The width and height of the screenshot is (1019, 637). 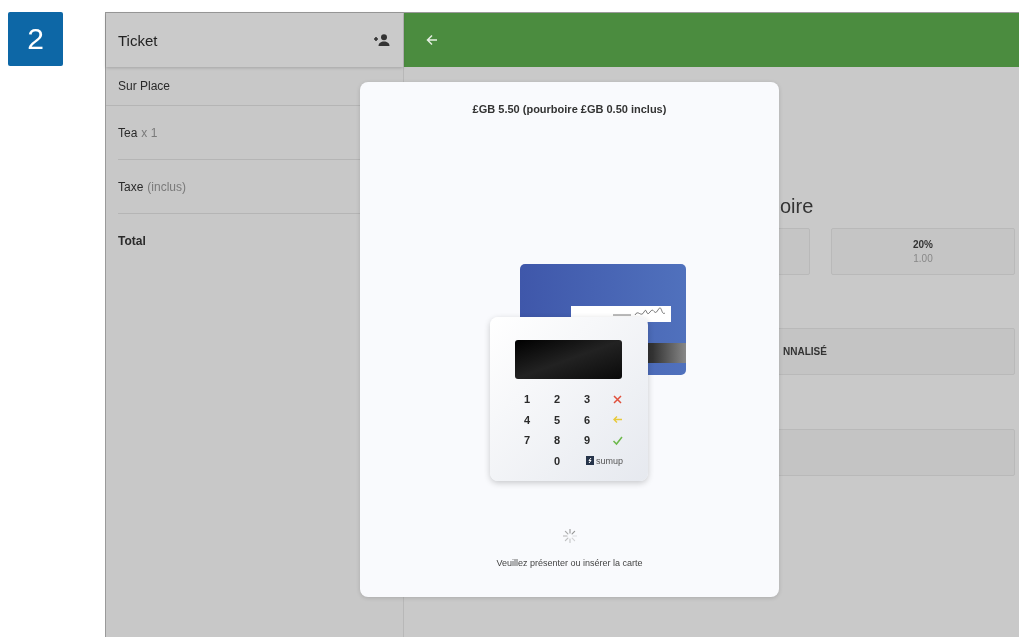 I want to click on amount-text: £GB 5.50 (pourboire £GB 0.50 inclus), so click(x=569, y=109).